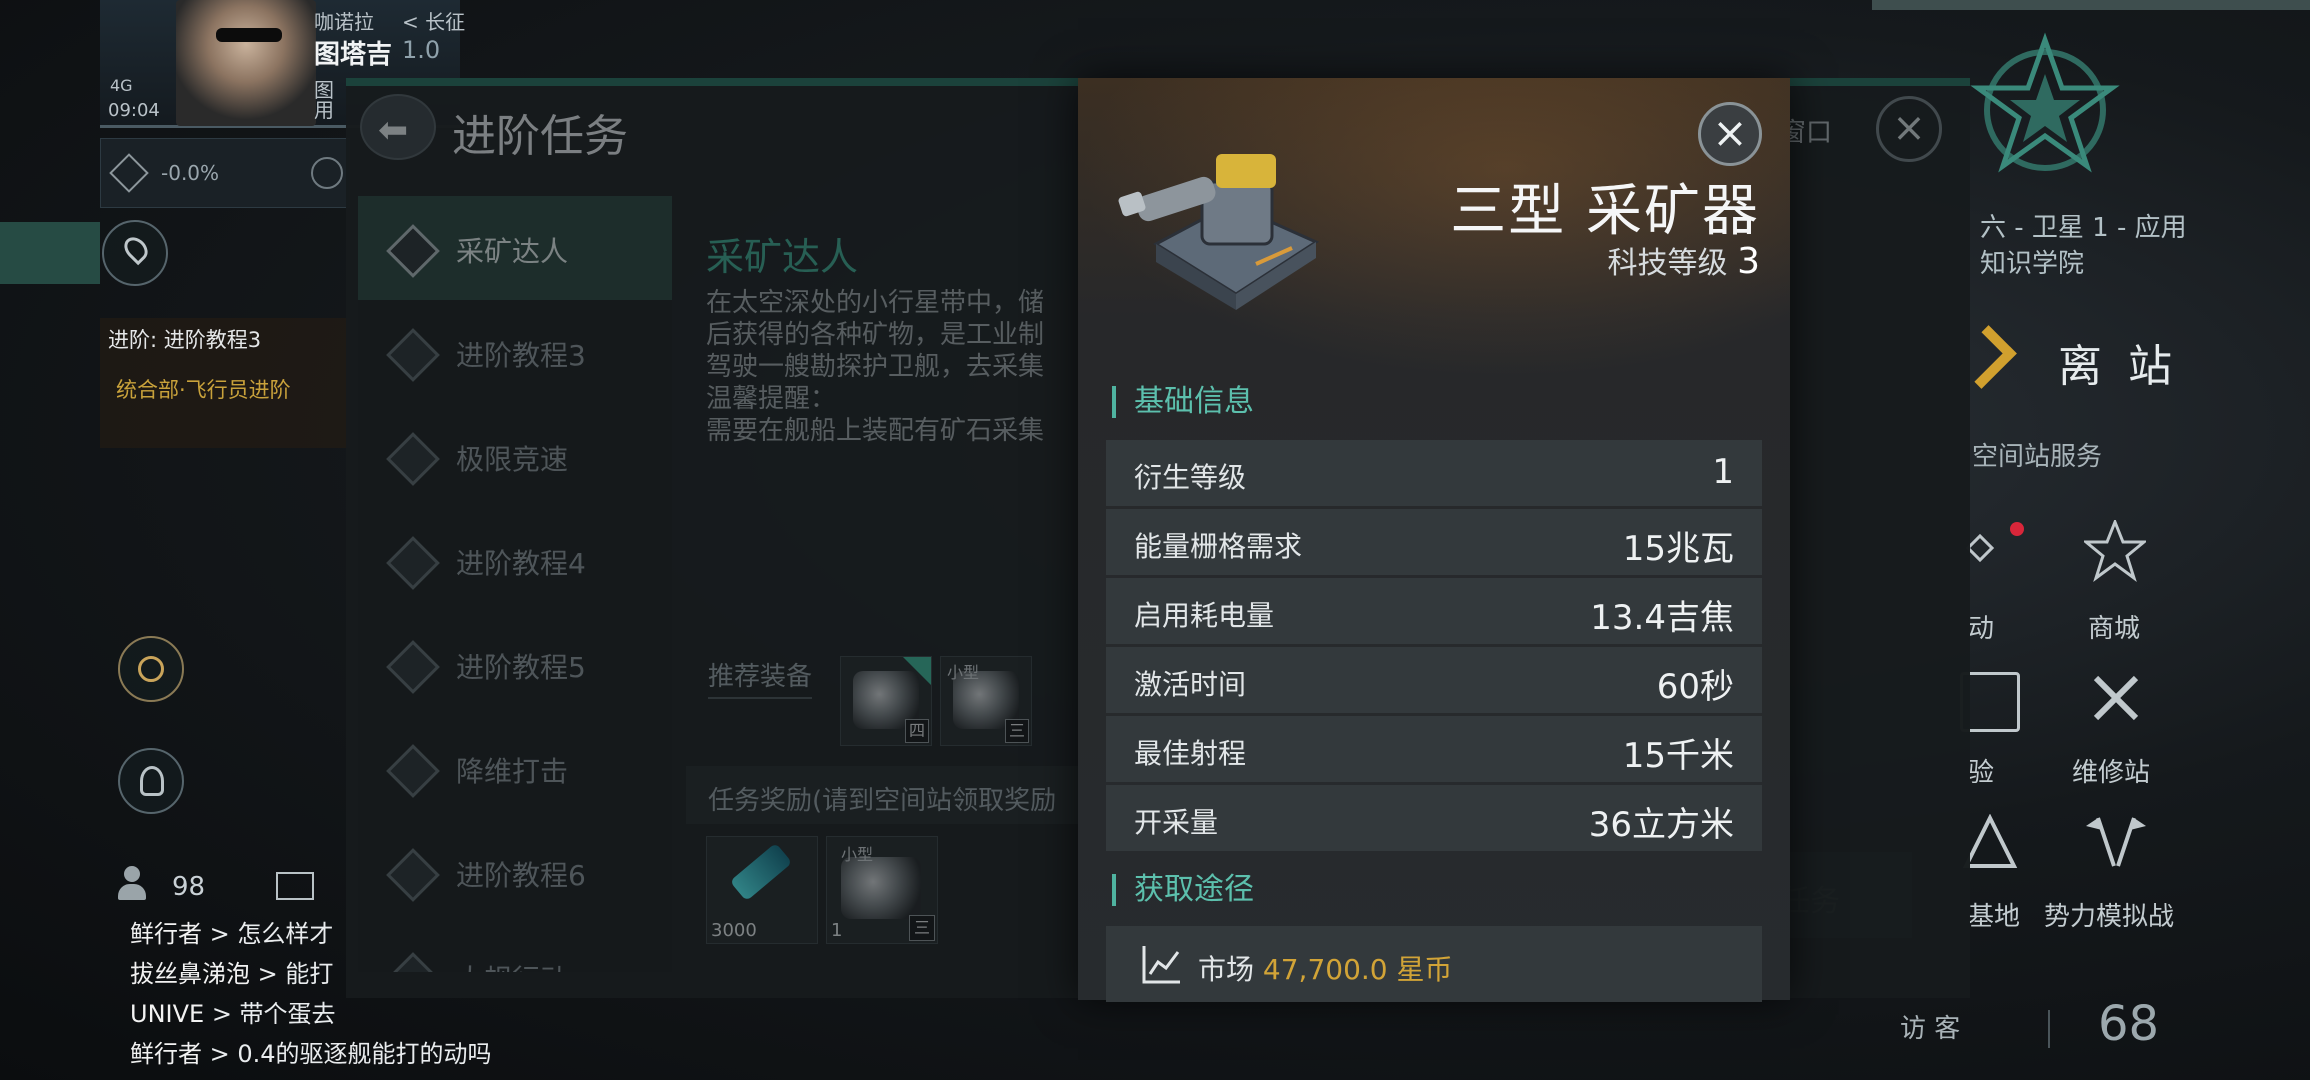  I want to click on popup-close-button: ×, so click(1730, 134).